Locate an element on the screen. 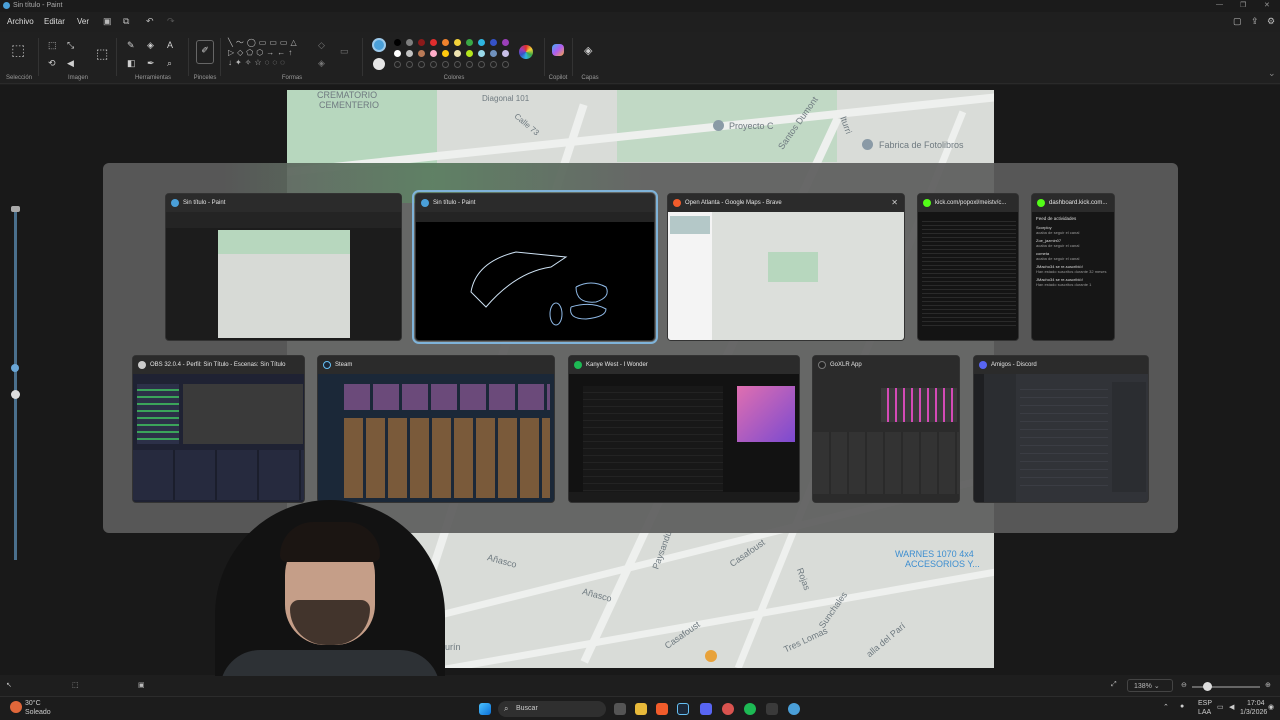 This screenshot has height=720, width=1280. swatch-pink is located at coordinates (433, 53).